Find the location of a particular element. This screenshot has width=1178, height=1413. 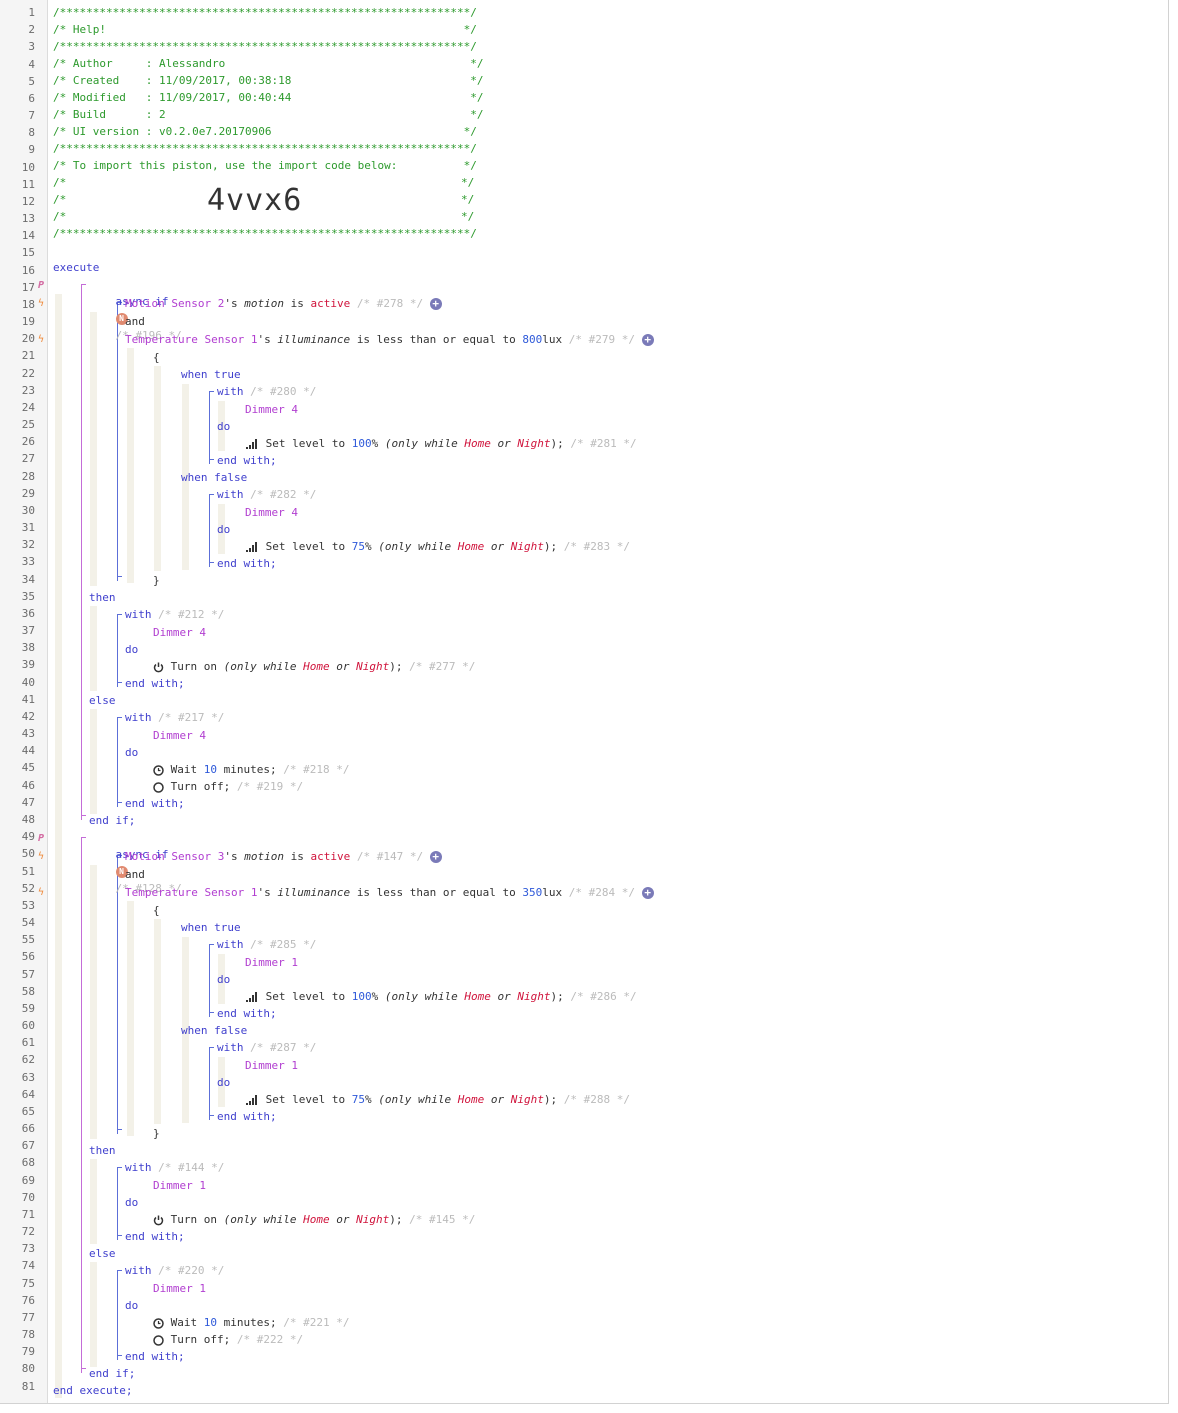

line-number: 12 is located at coordinates (28, 201).